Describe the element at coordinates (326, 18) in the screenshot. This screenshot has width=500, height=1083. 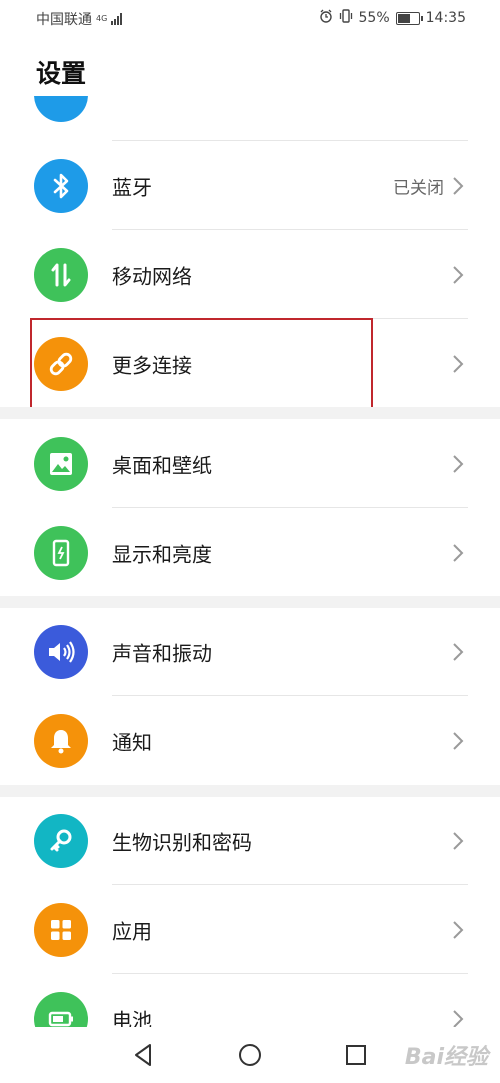
I see `alarm-icon` at that location.